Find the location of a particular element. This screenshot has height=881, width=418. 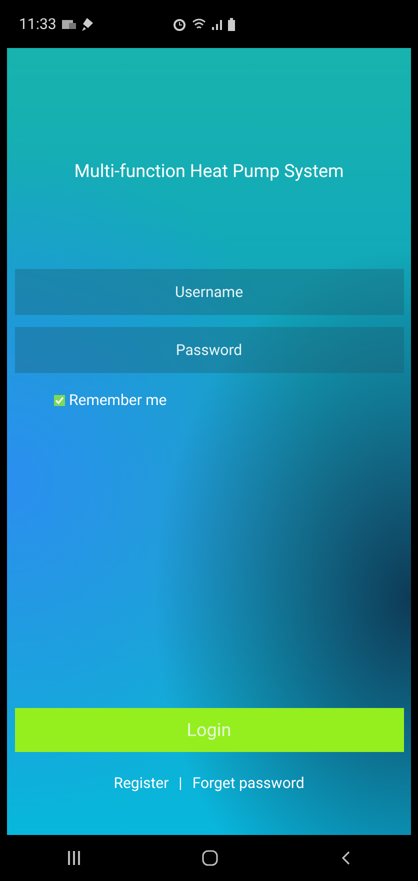

message-icon is located at coordinates (69, 24).